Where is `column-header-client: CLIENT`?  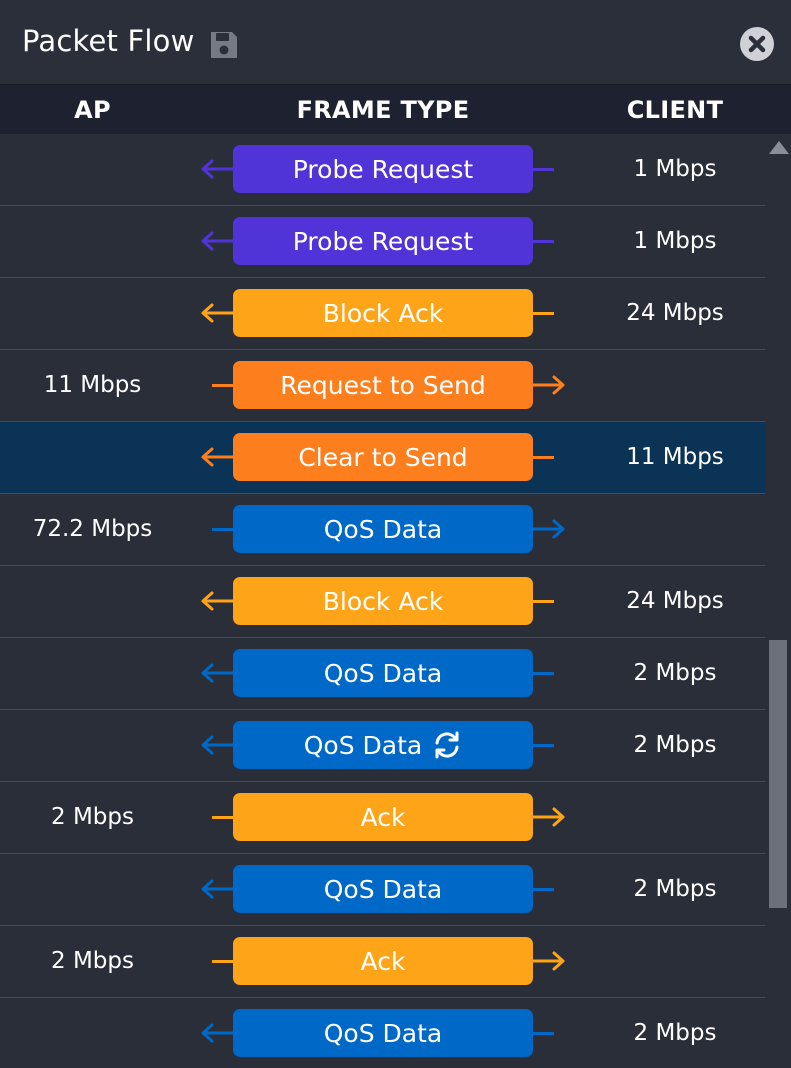 column-header-client: CLIENT is located at coordinates (675, 110).